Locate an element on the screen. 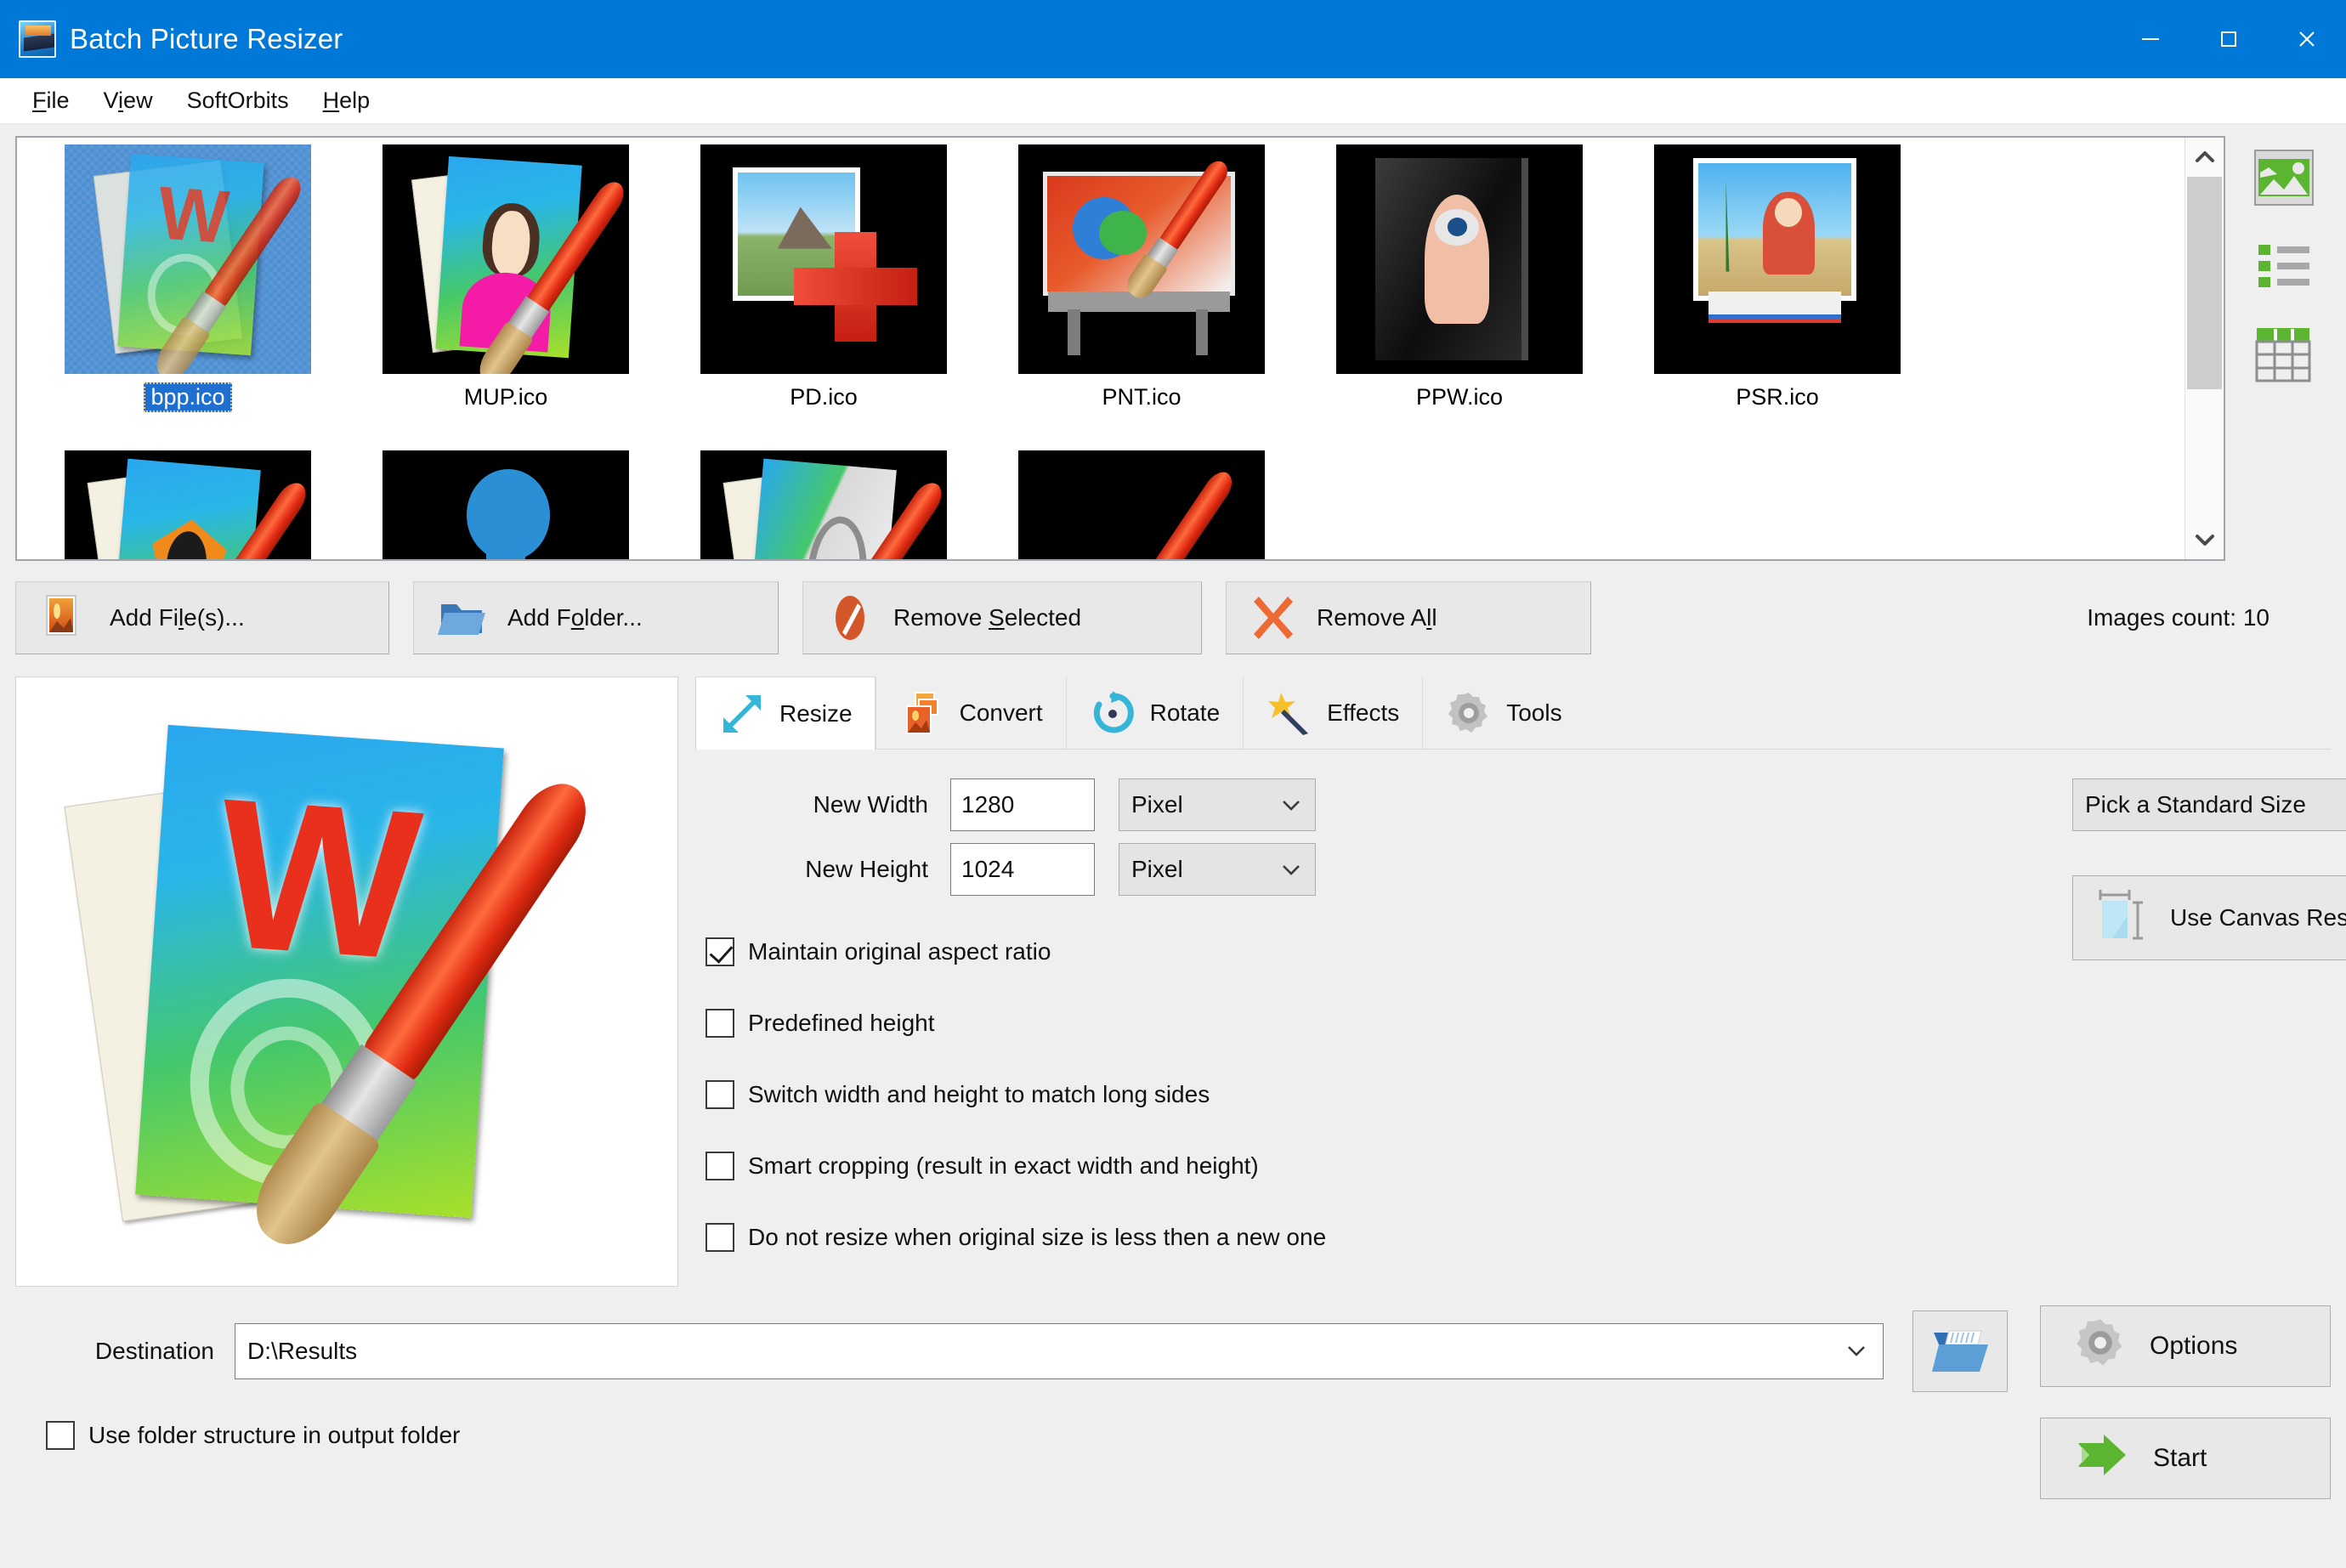  destination-value: D:\Results is located at coordinates (302, 1351).